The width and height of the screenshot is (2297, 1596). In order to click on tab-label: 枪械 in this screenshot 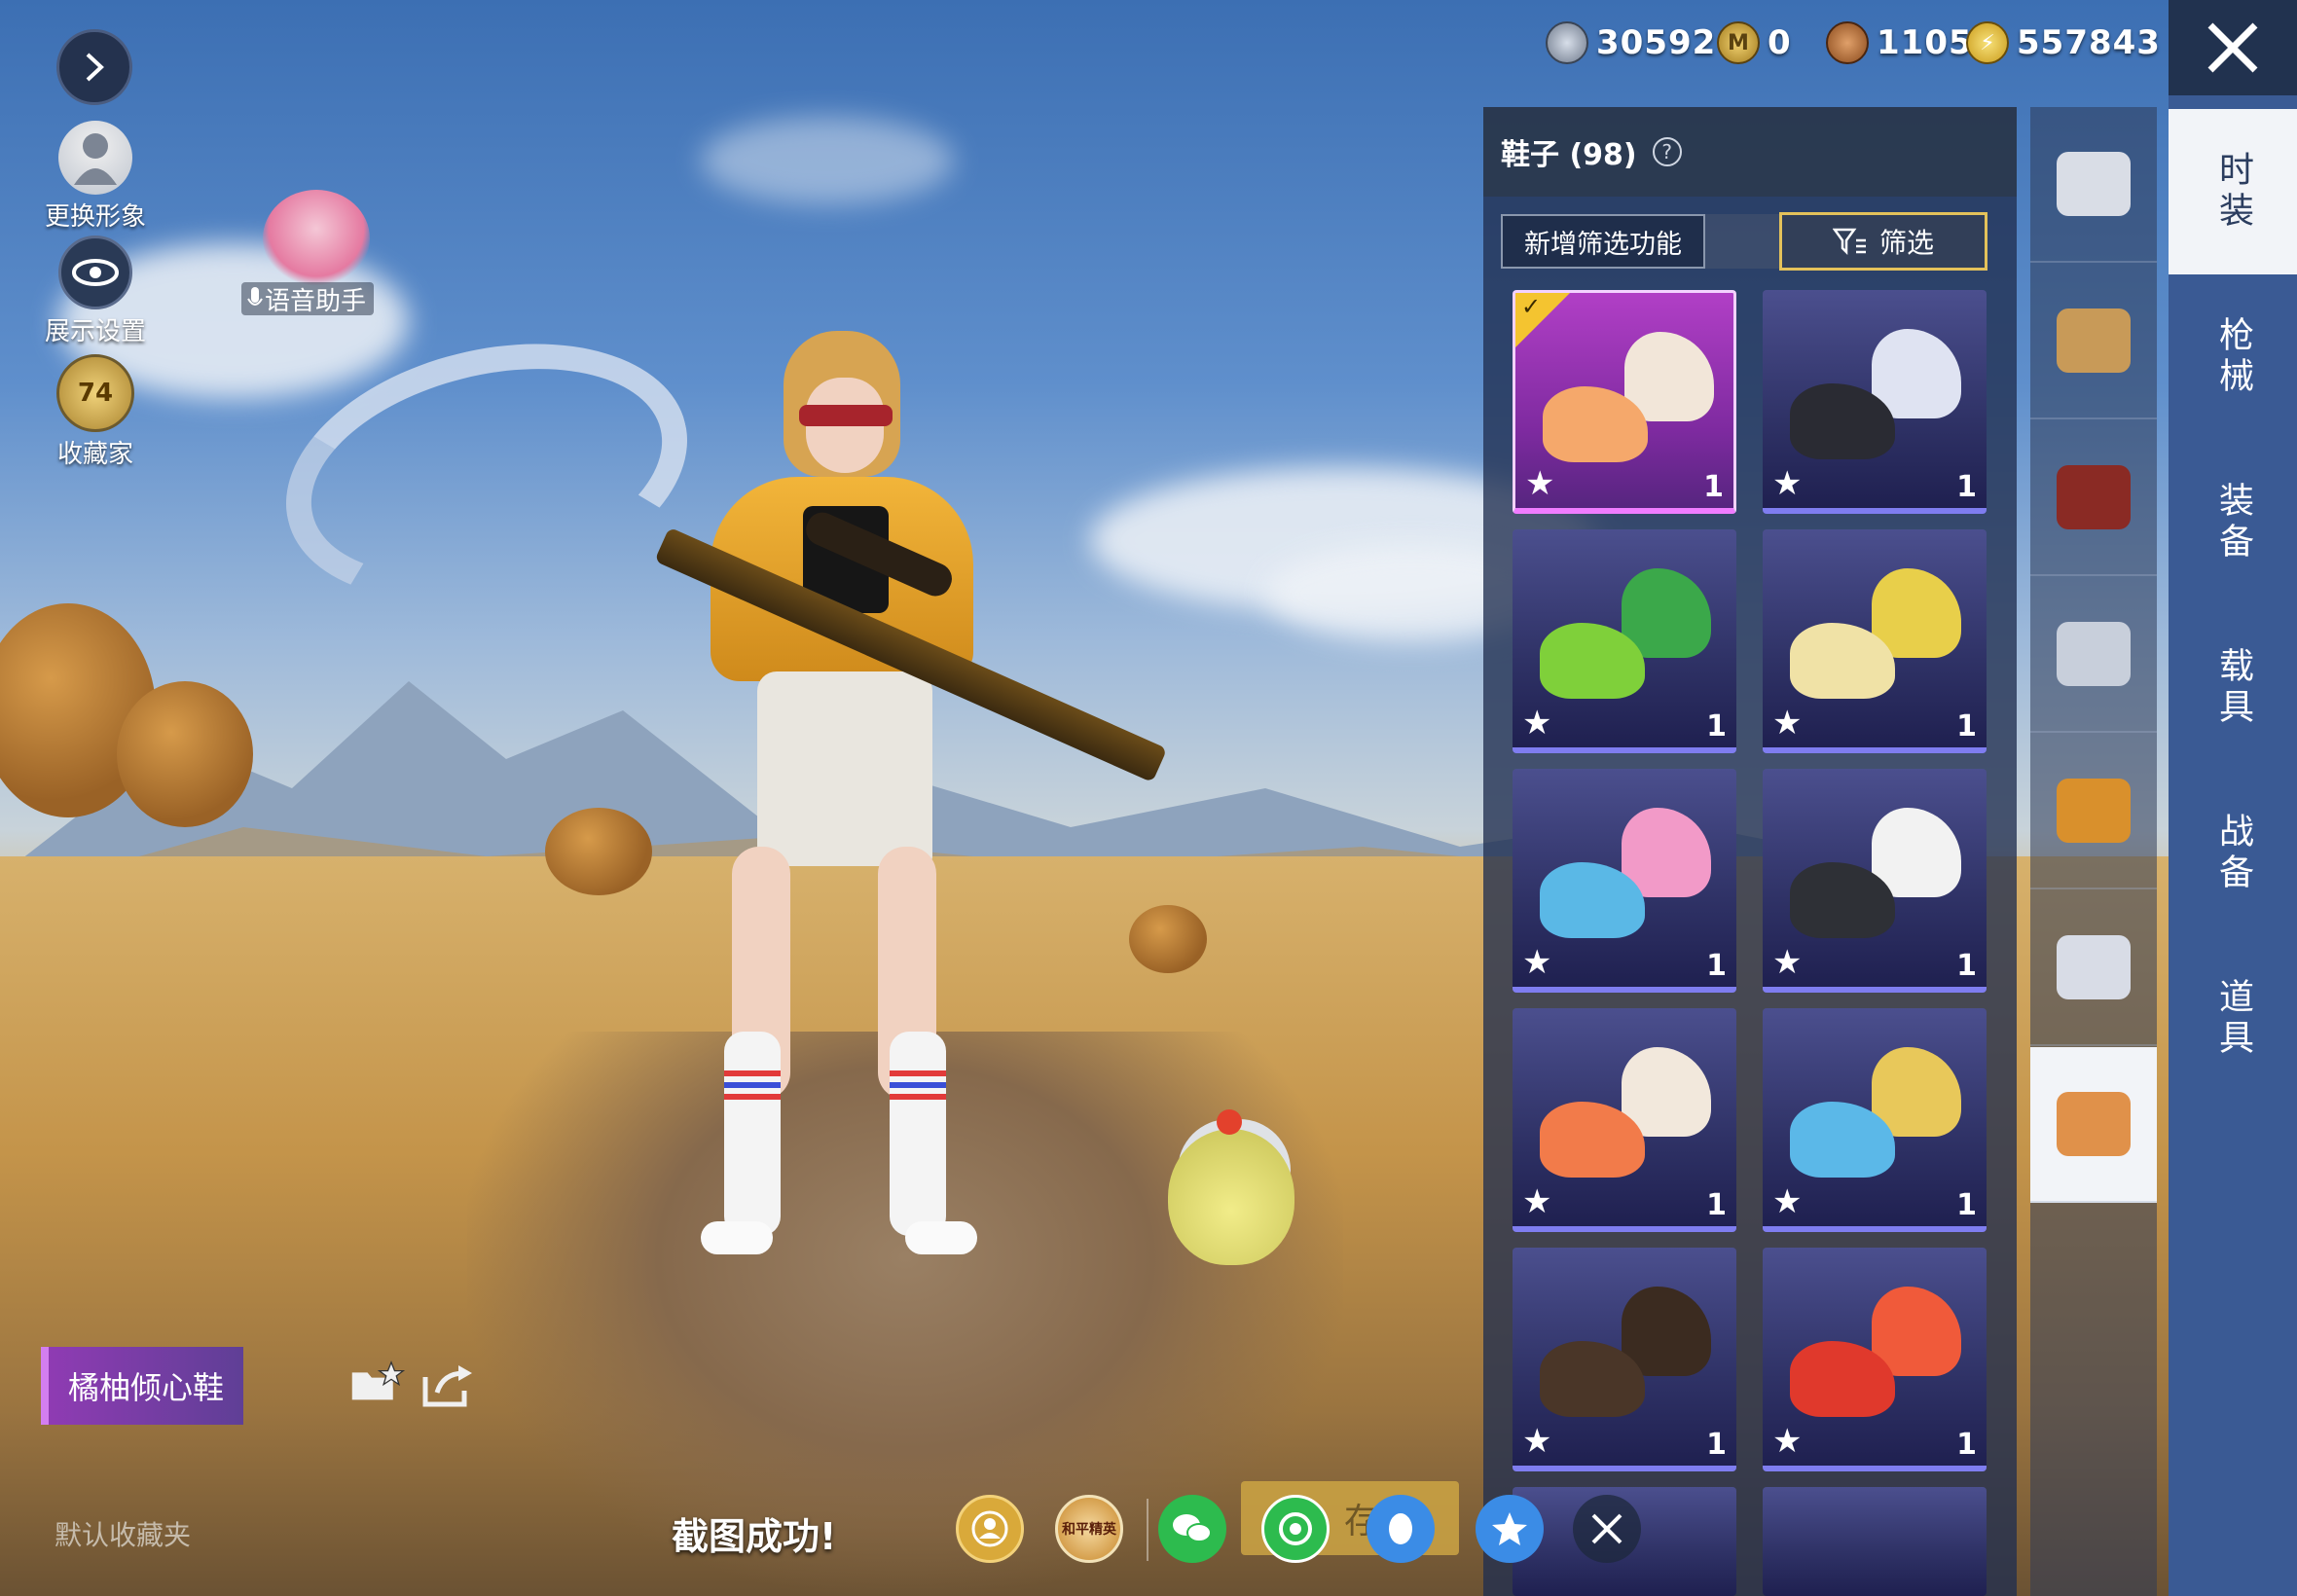, I will do `click(2233, 357)`.